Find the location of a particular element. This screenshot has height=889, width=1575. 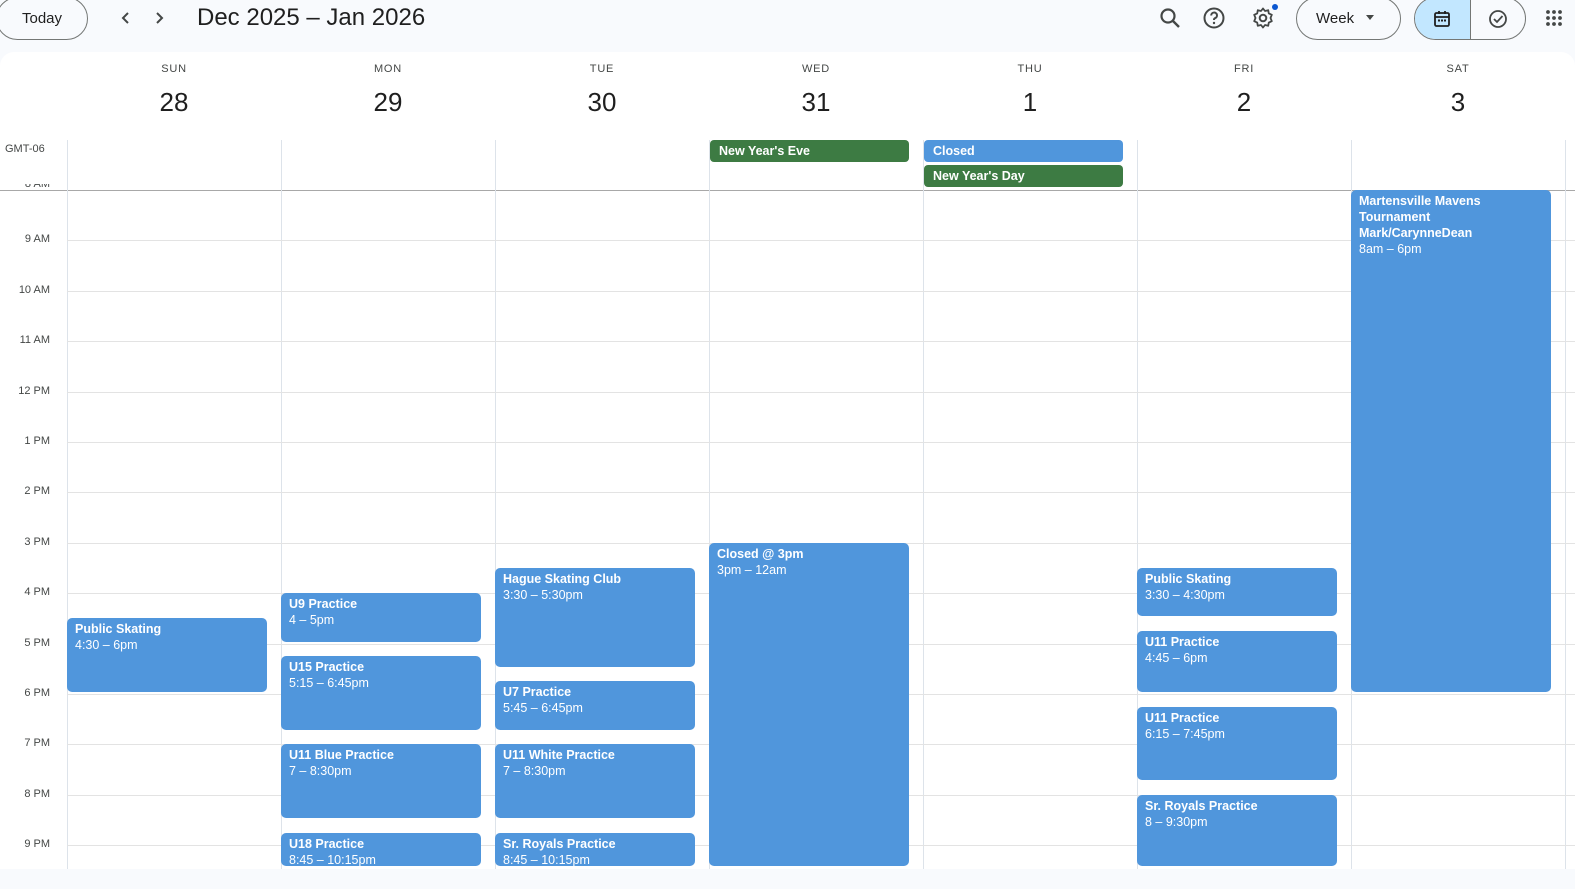

event-time: 3:30 – 5:30pm is located at coordinates (543, 595).